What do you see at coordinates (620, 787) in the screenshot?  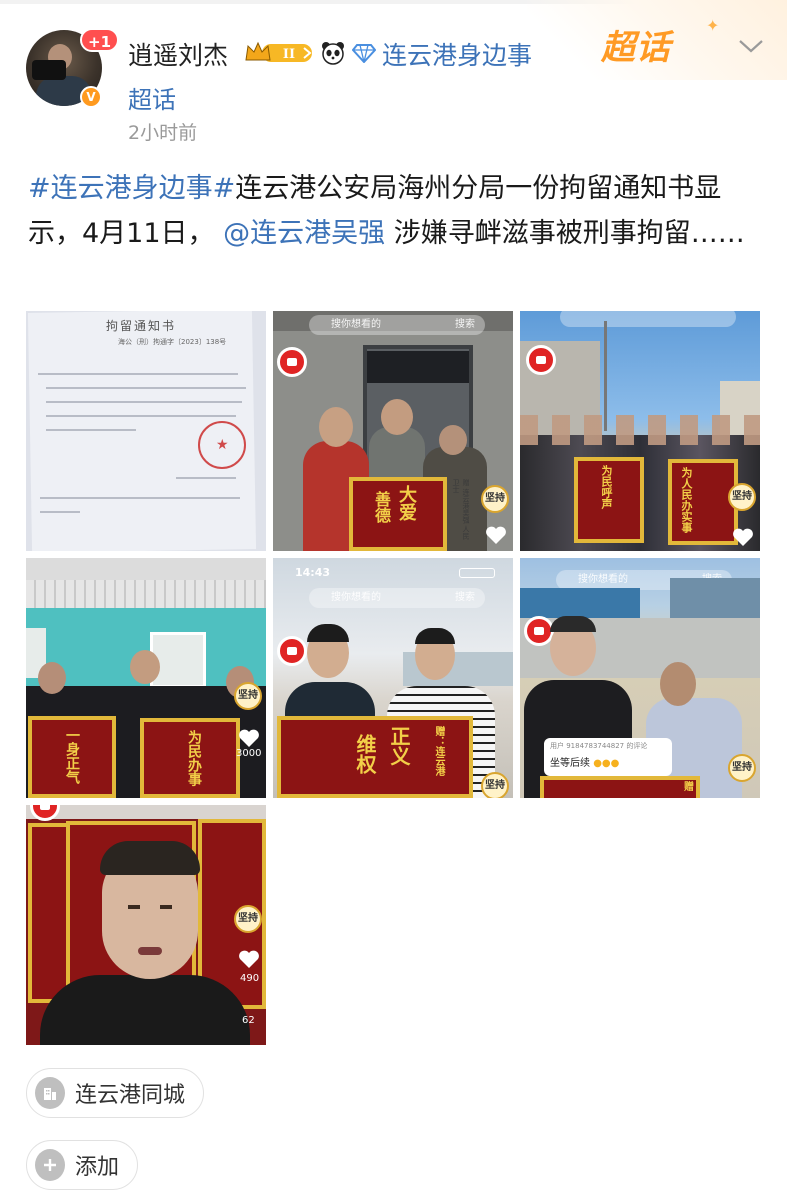 I see `silk-banner: 赠` at bounding box center [620, 787].